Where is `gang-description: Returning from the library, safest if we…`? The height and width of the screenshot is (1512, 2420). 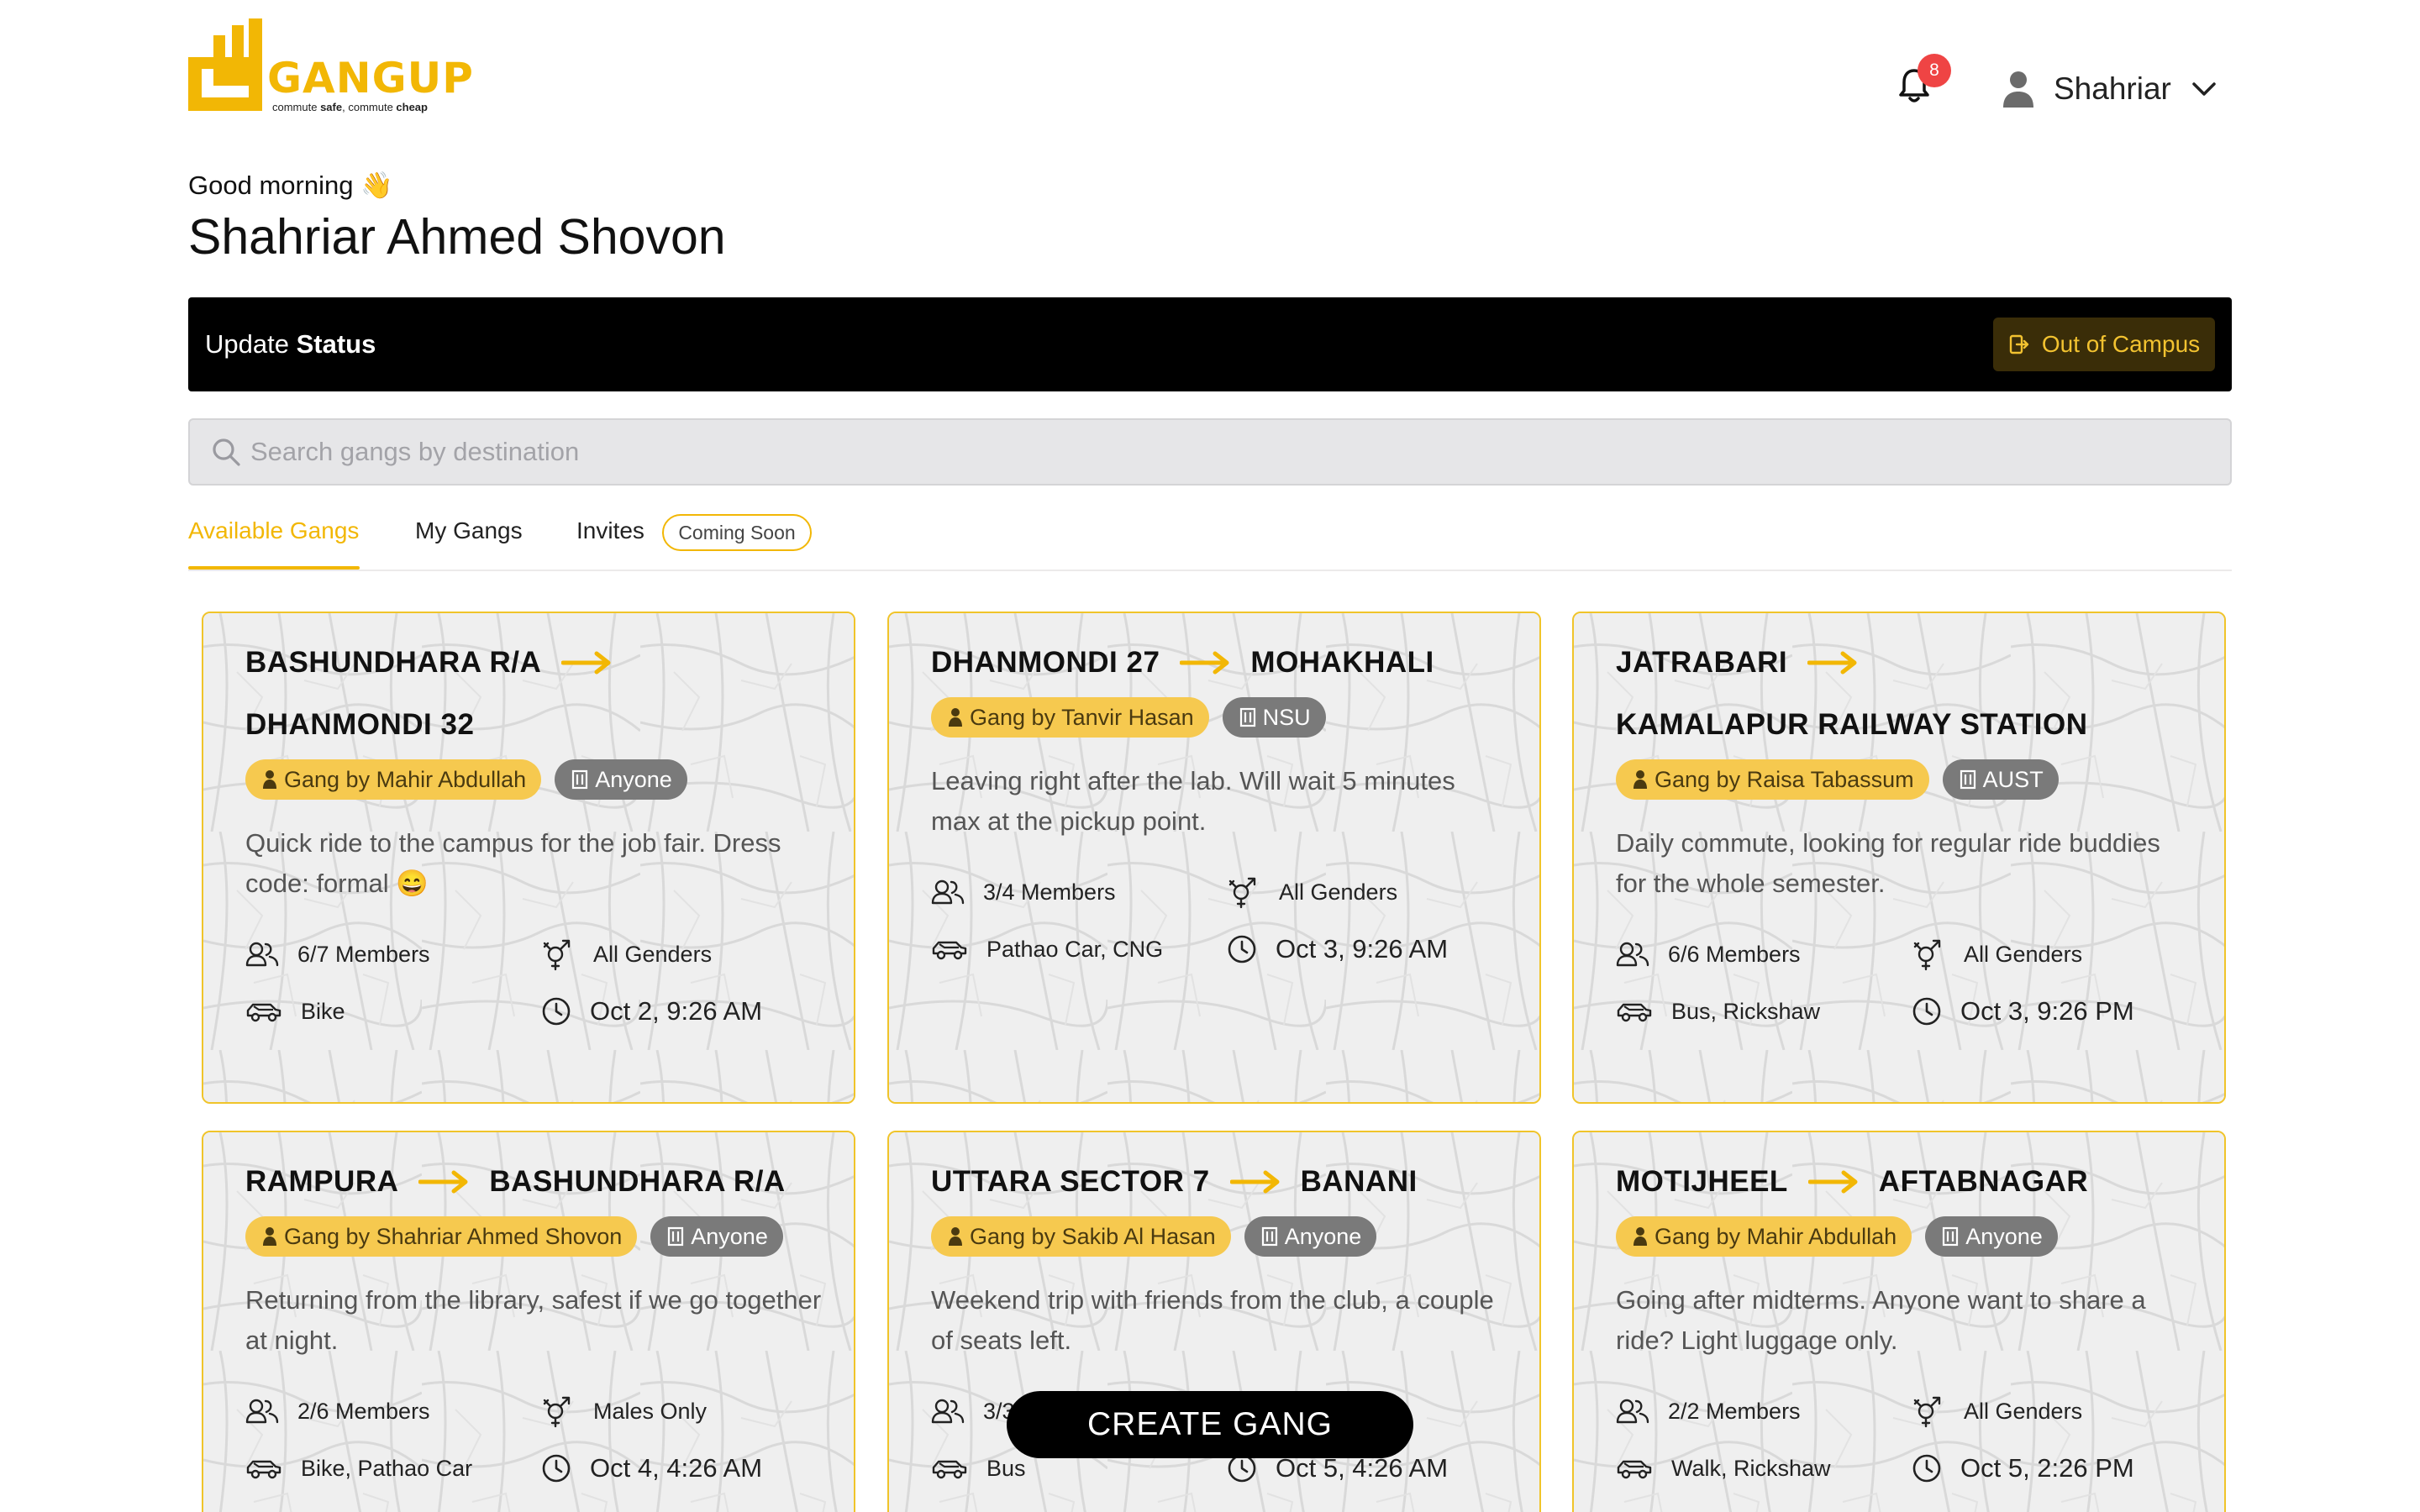 gang-description: Returning from the library, safest if we… is located at coordinates (533, 1320).